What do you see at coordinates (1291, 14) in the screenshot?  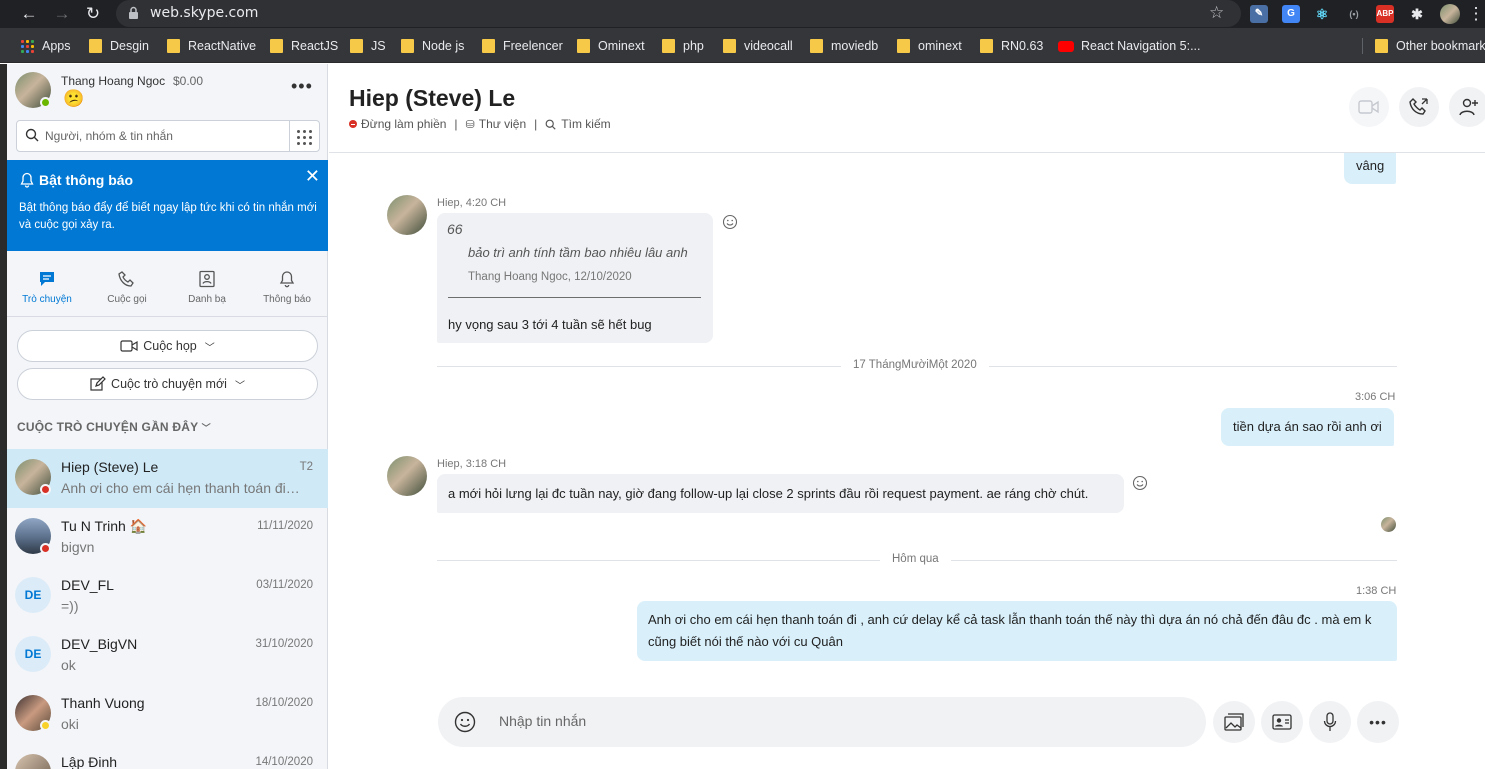 I see `google-translate-icon: G` at bounding box center [1291, 14].